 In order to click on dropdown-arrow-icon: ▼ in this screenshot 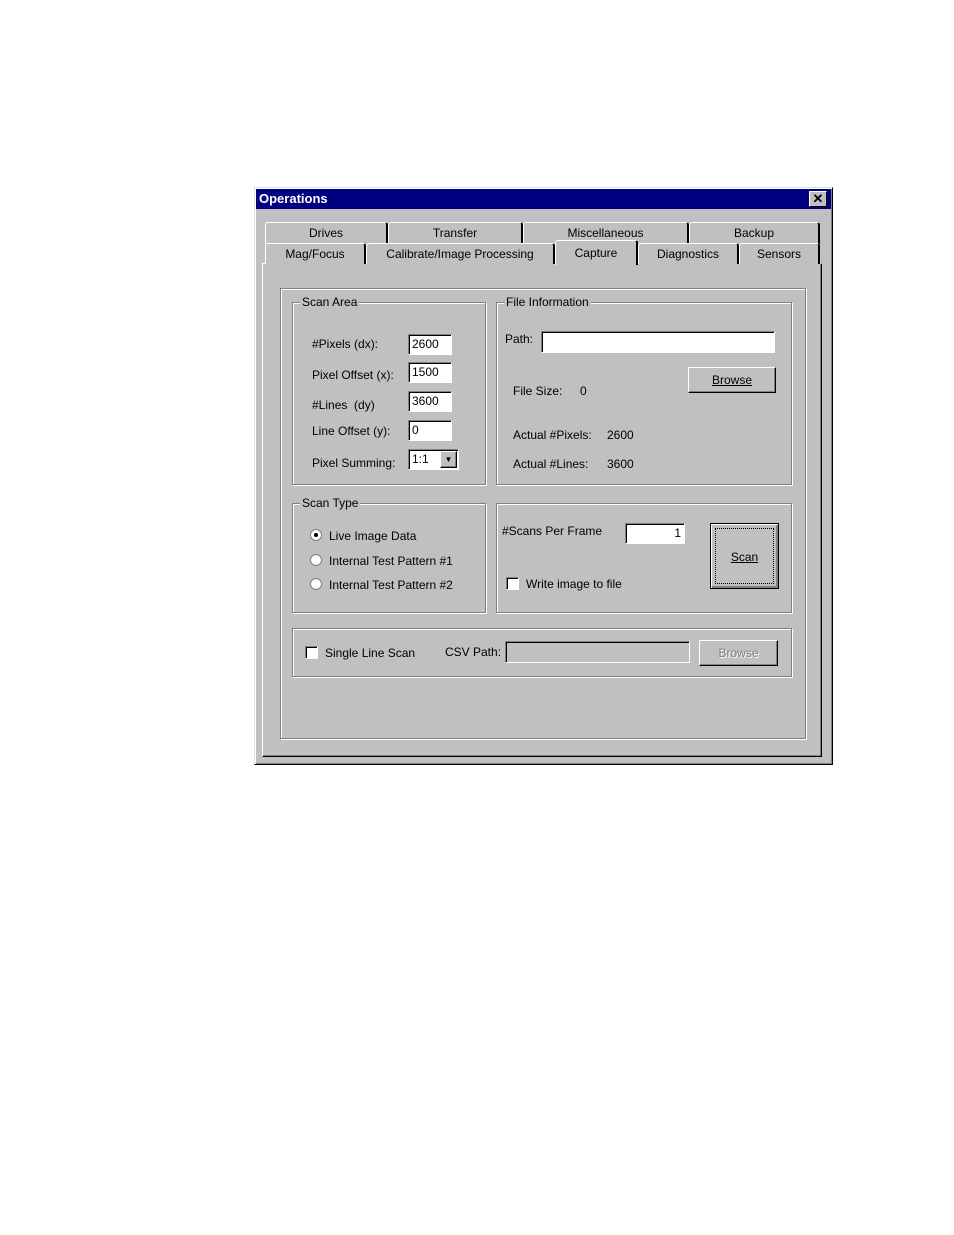, I will do `click(448, 459)`.